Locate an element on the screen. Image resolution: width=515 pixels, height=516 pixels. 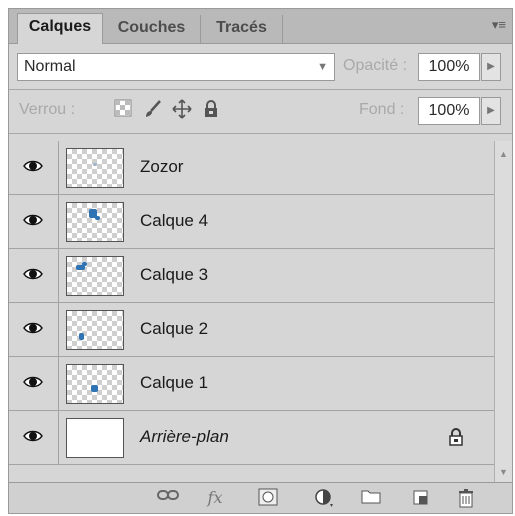
lock-label: Verrou : is located at coordinates (47, 109).